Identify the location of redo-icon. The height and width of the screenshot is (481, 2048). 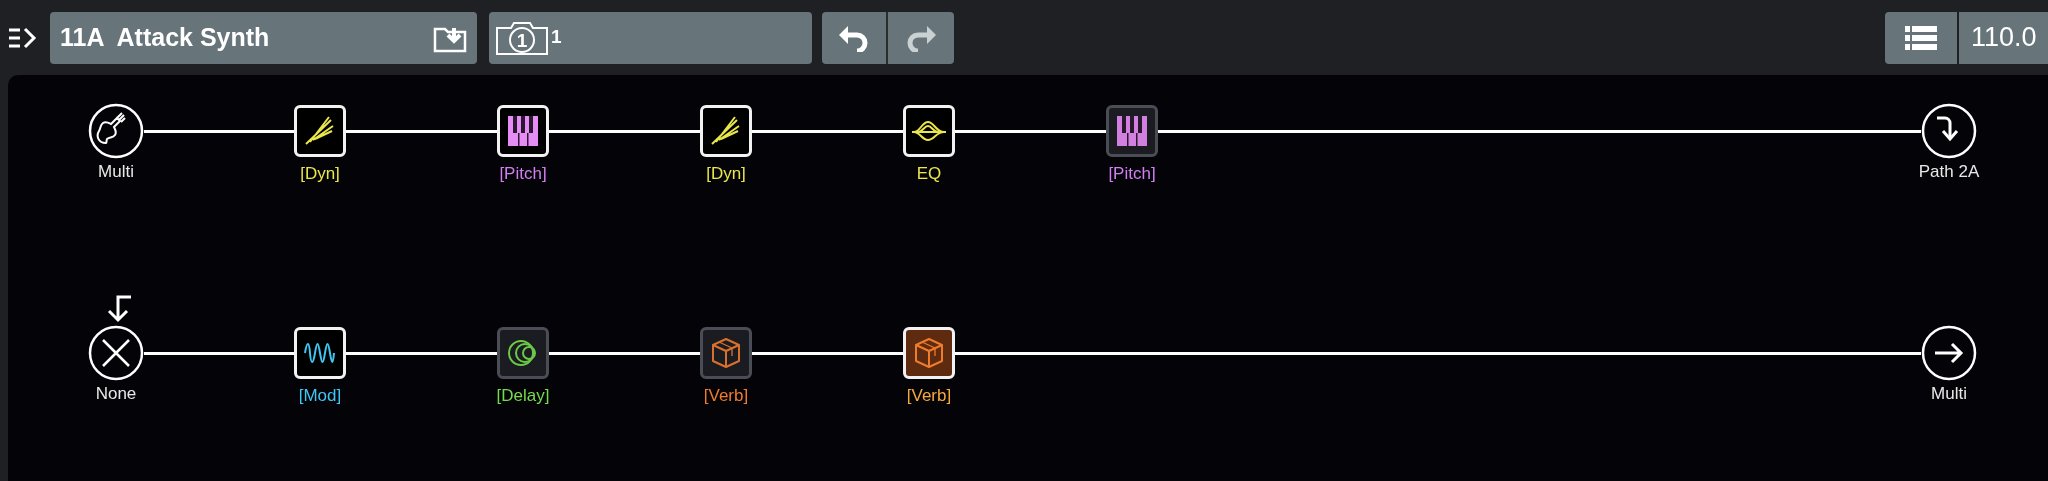
(921, 37).